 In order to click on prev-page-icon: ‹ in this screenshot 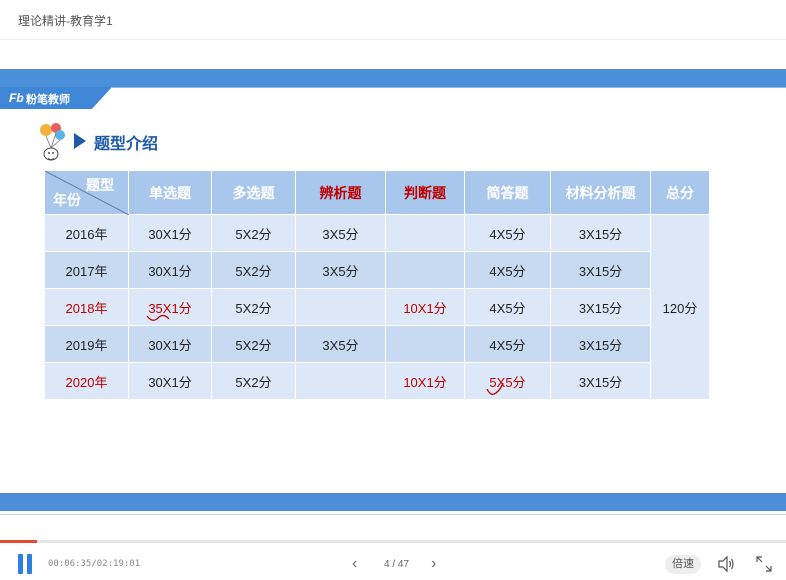, I will do `click(354, 564)`.